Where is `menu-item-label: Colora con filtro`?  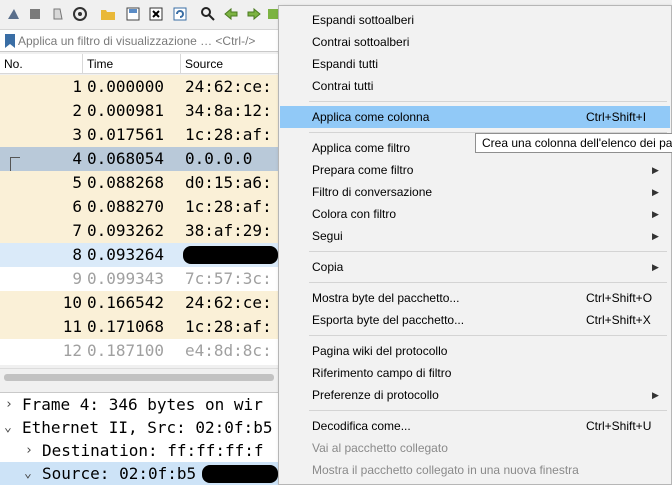 menu-item-label: Colora con filtro is located at coordinates (354, 214).